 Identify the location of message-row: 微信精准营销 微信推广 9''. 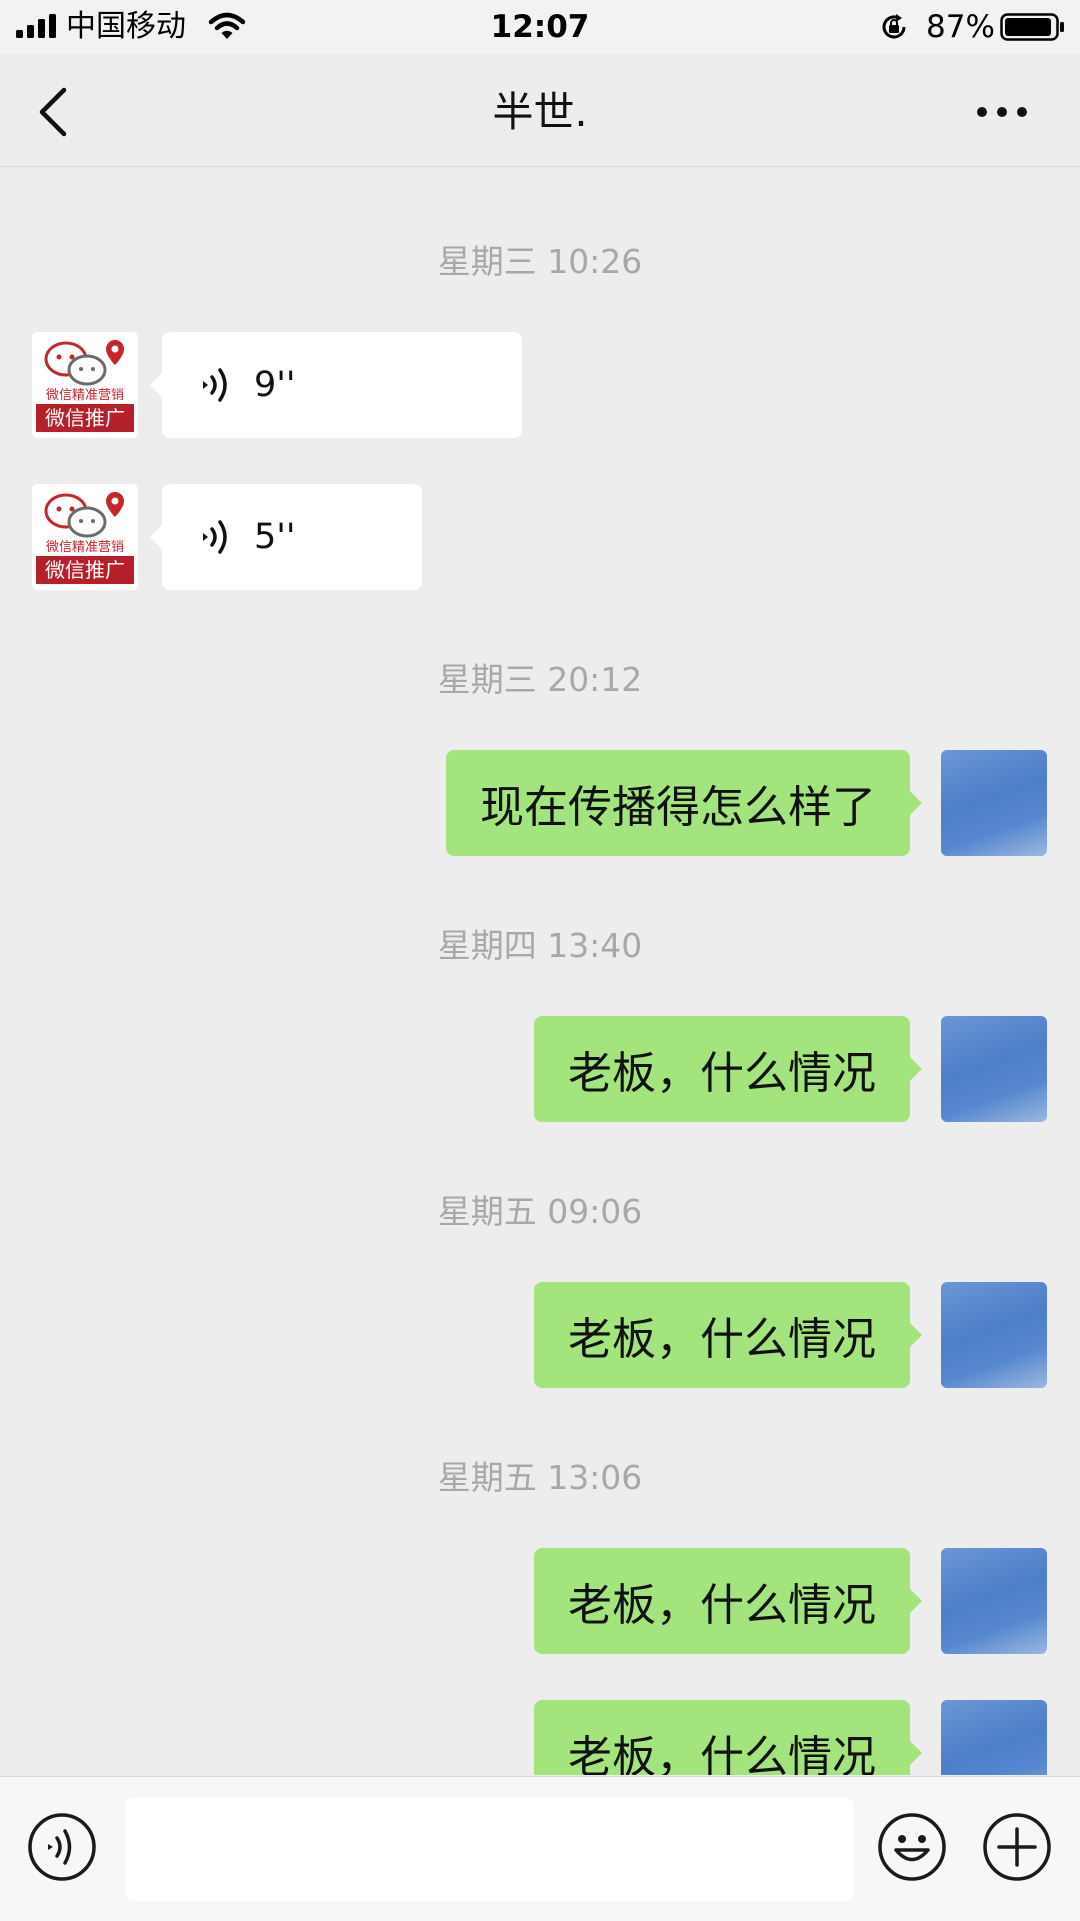
(540, 385).